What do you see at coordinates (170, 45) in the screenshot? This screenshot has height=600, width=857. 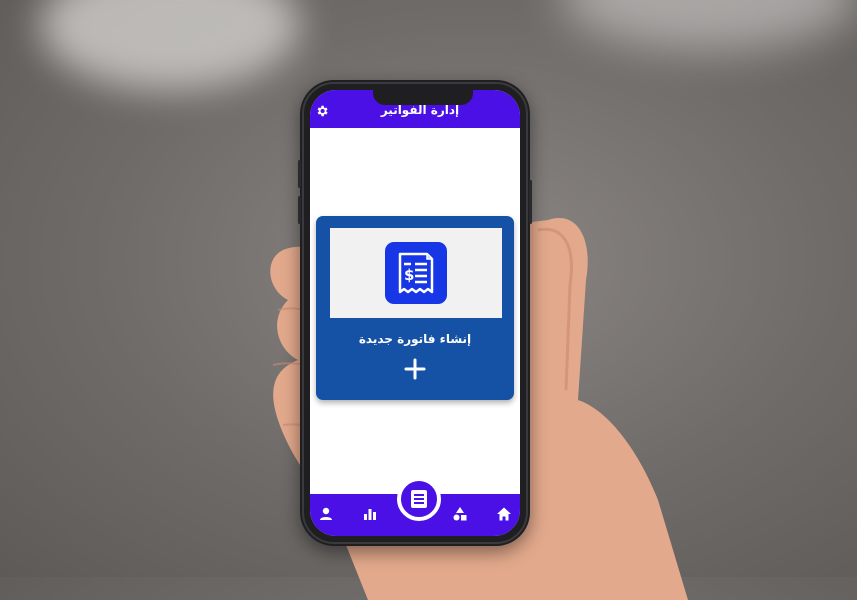 I see `background-blur-light` at bounding box center [170, 45].